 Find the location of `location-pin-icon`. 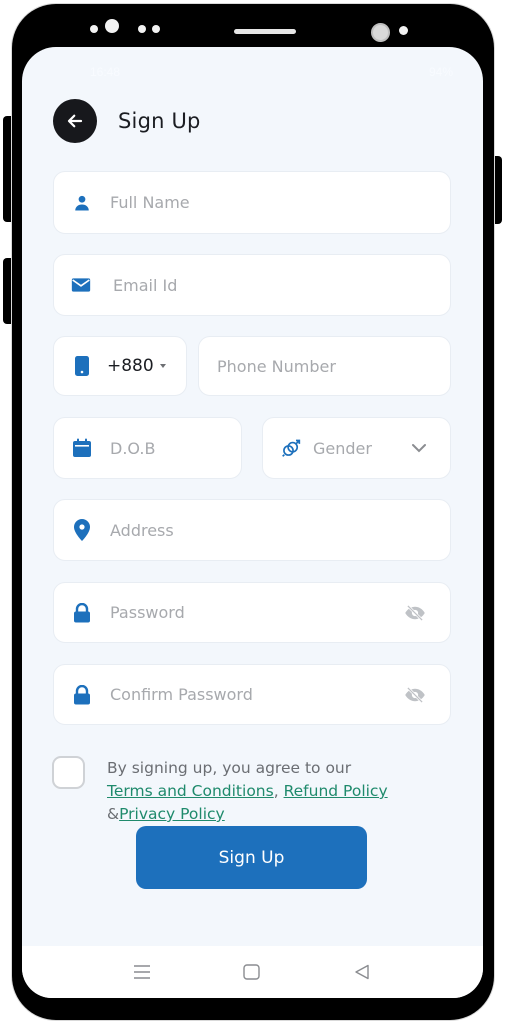

location-pin-icon is located at coordinates (82, 530).